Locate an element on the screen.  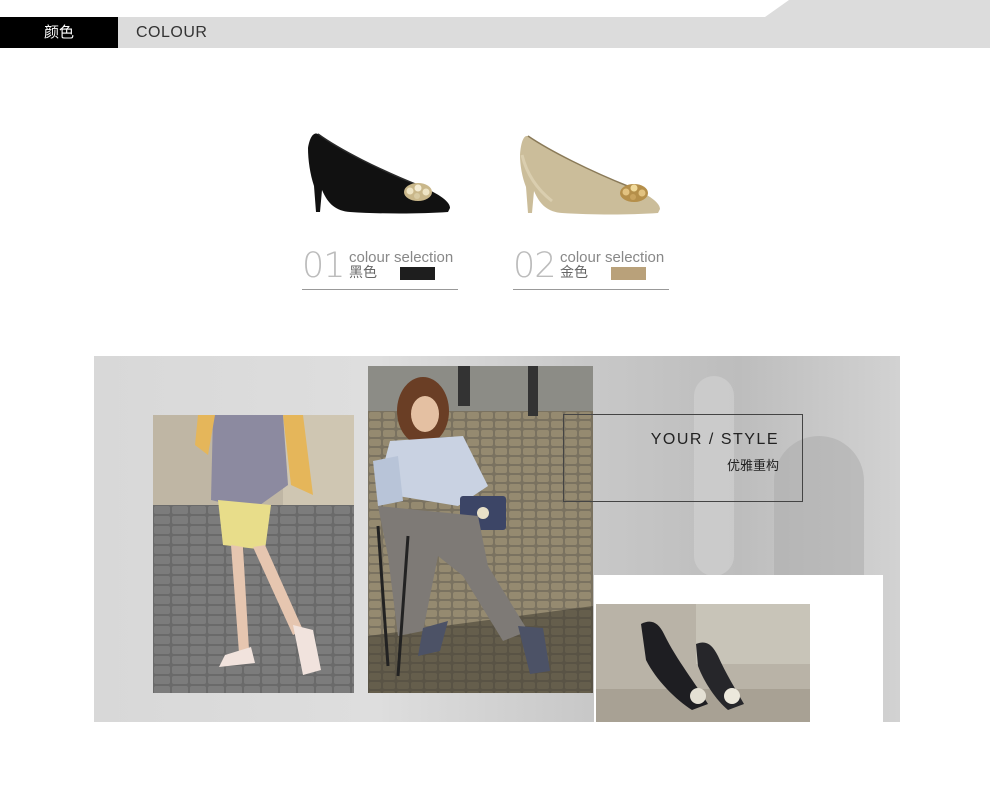
style-subtitle: 优雅重构 is located at coordinates (752, 466).